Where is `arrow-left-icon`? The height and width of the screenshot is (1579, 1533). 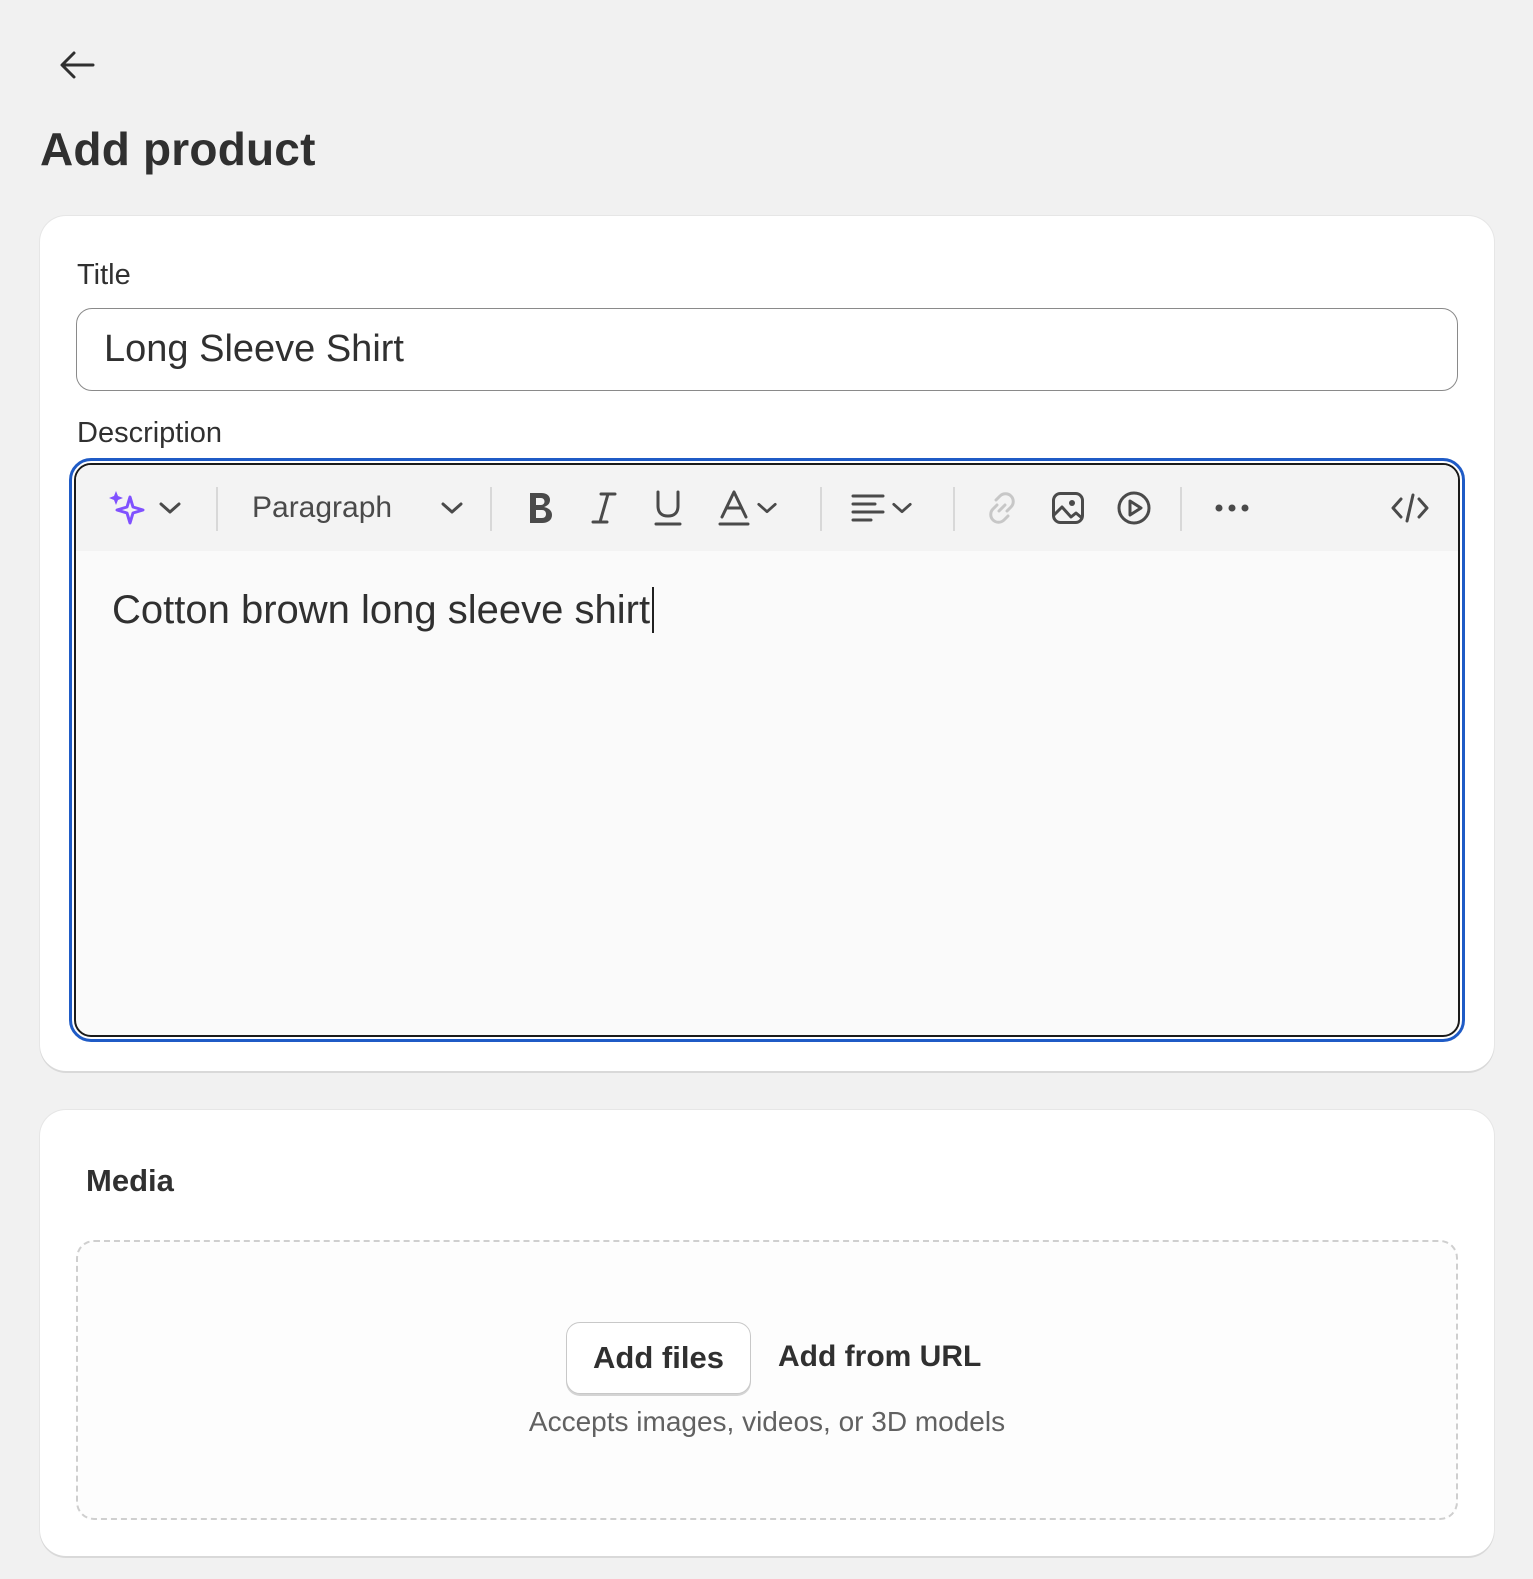
arrow-left-icon is located at coordinates (77, 65).